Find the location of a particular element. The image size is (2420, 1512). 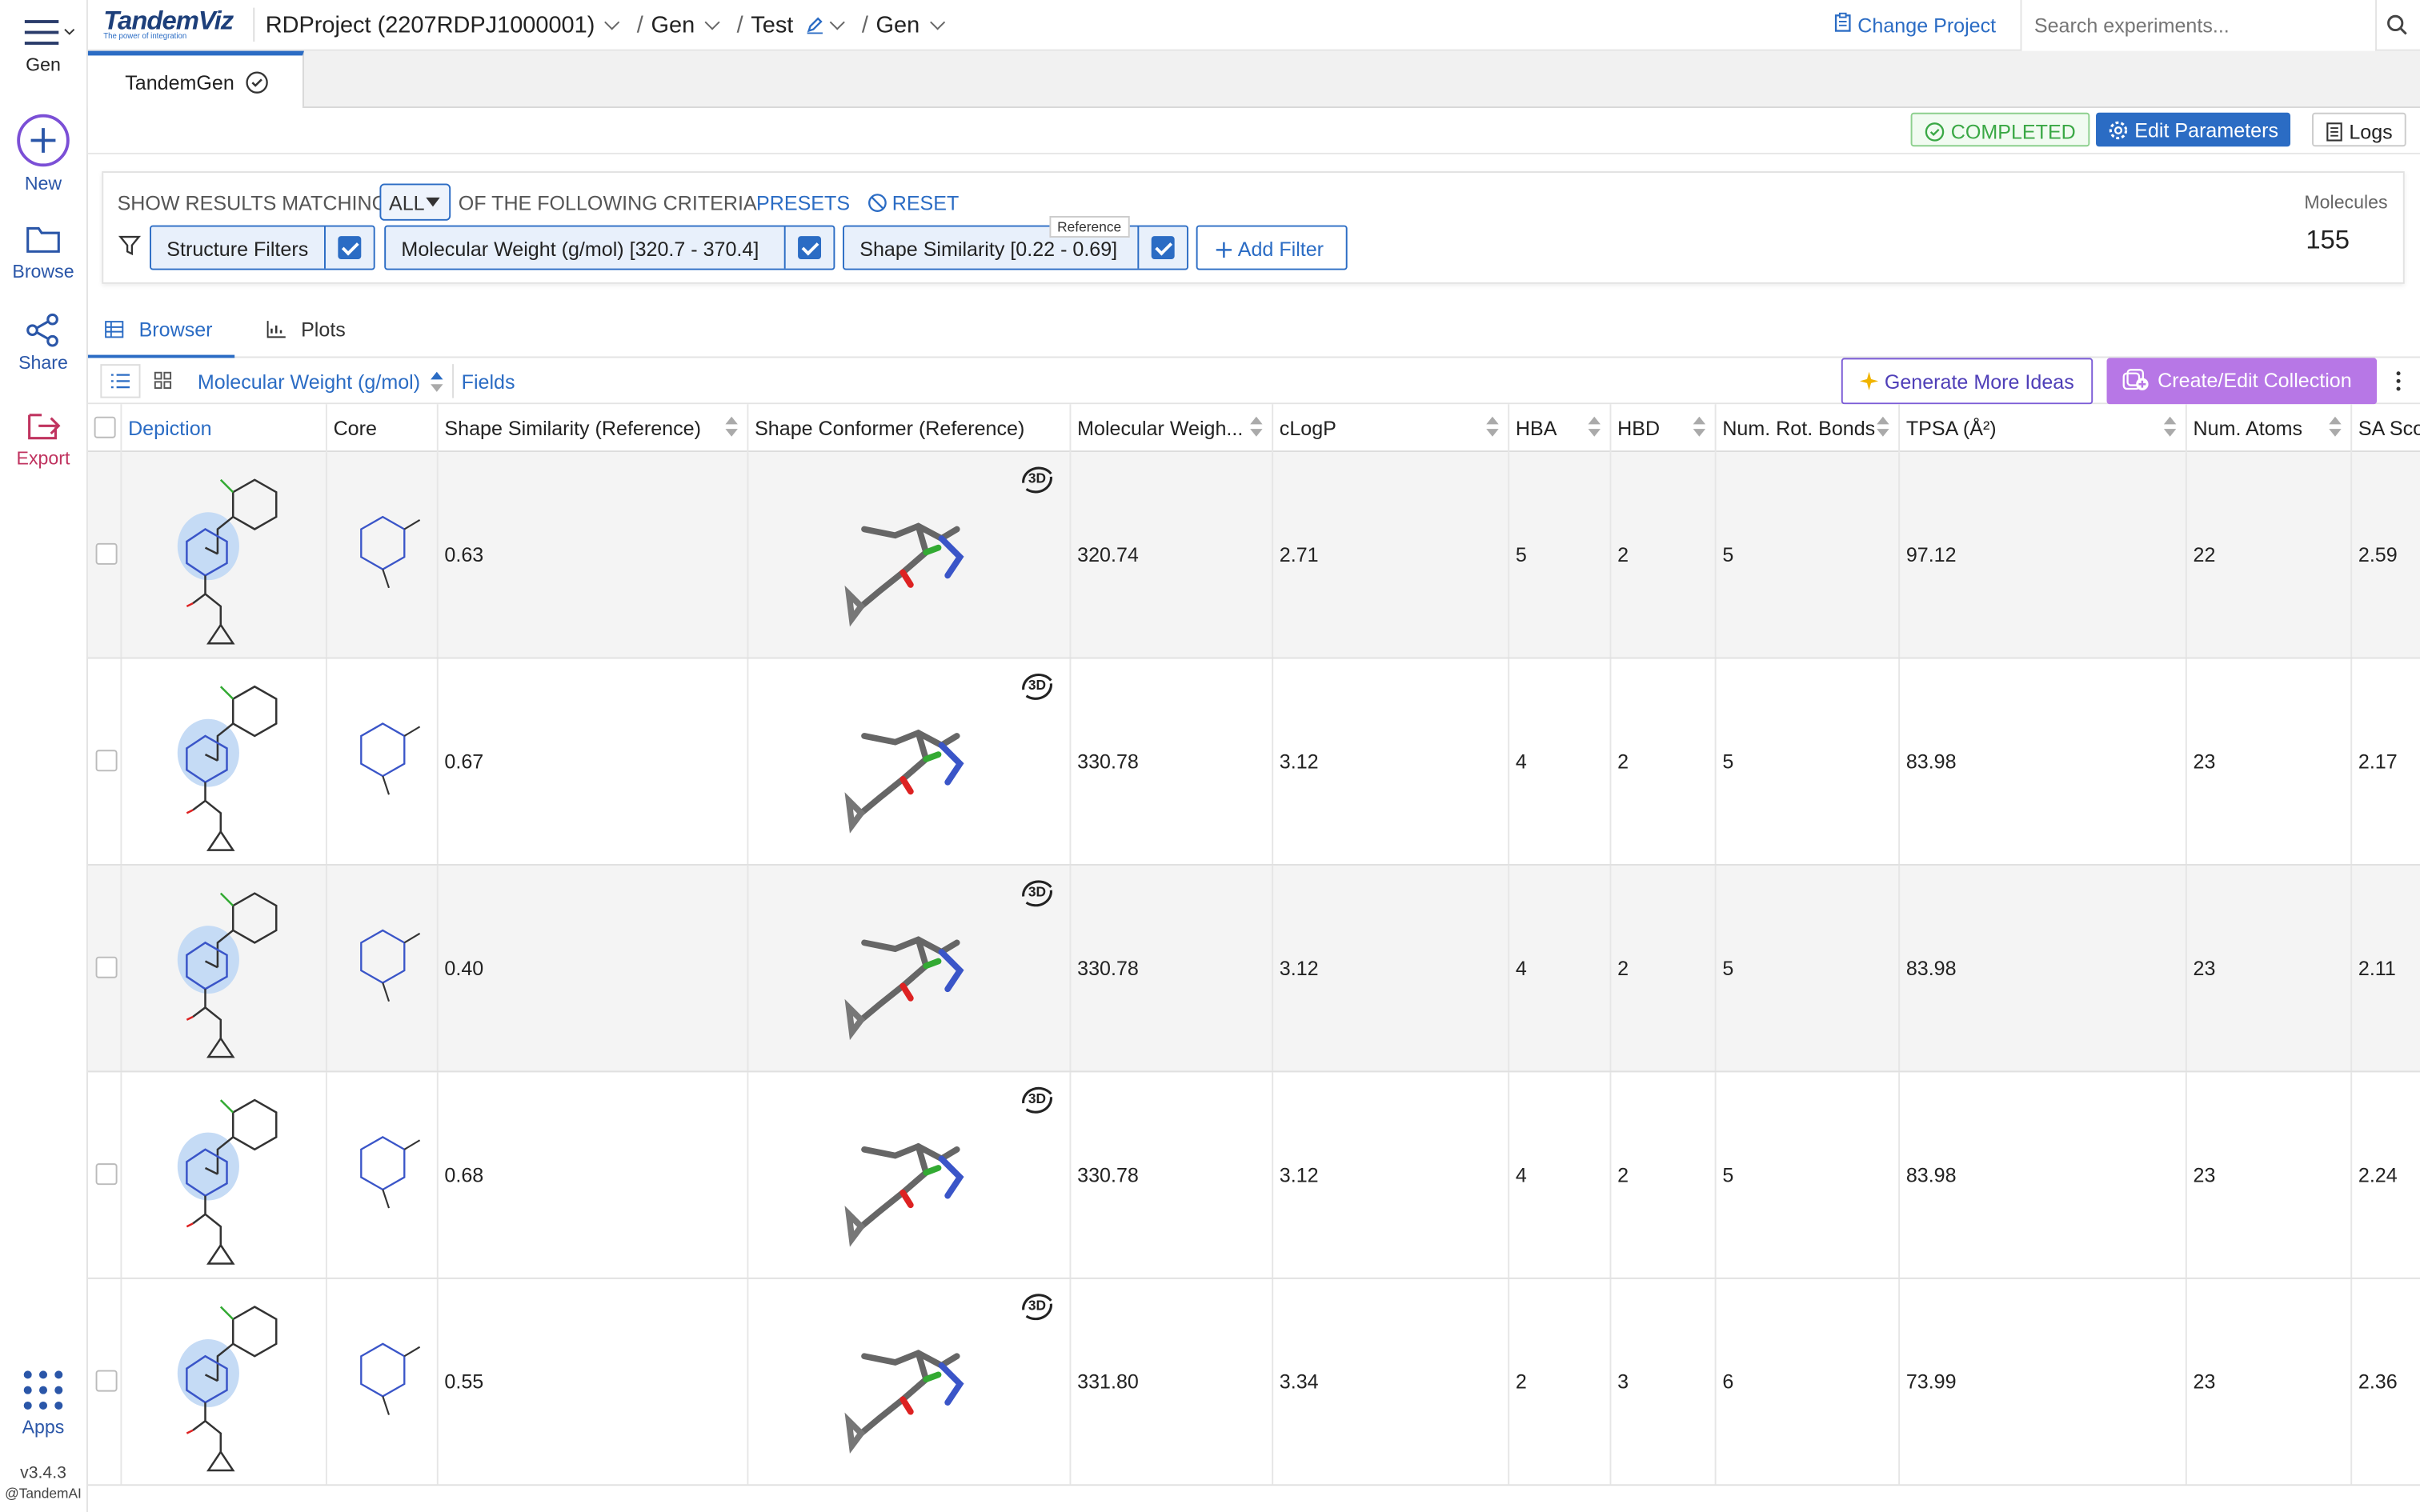

more-options-button is located at coordinates (2397, 381).